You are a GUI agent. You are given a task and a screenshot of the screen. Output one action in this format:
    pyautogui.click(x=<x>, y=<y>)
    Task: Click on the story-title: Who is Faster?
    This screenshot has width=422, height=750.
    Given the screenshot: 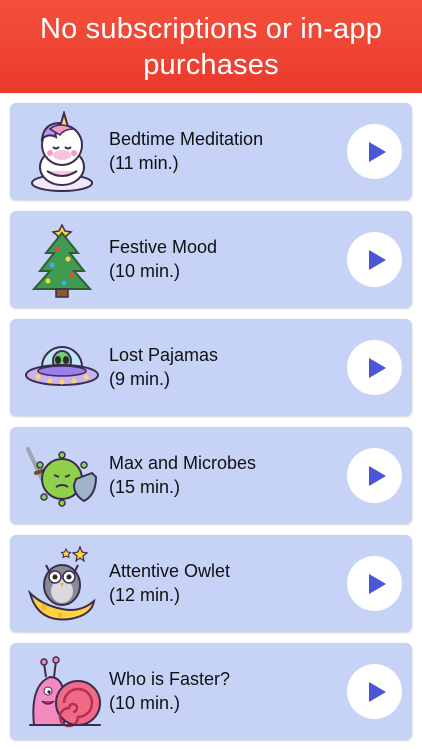 What is the action you would take?
    pyautogui.click(x=170, y=679)
    